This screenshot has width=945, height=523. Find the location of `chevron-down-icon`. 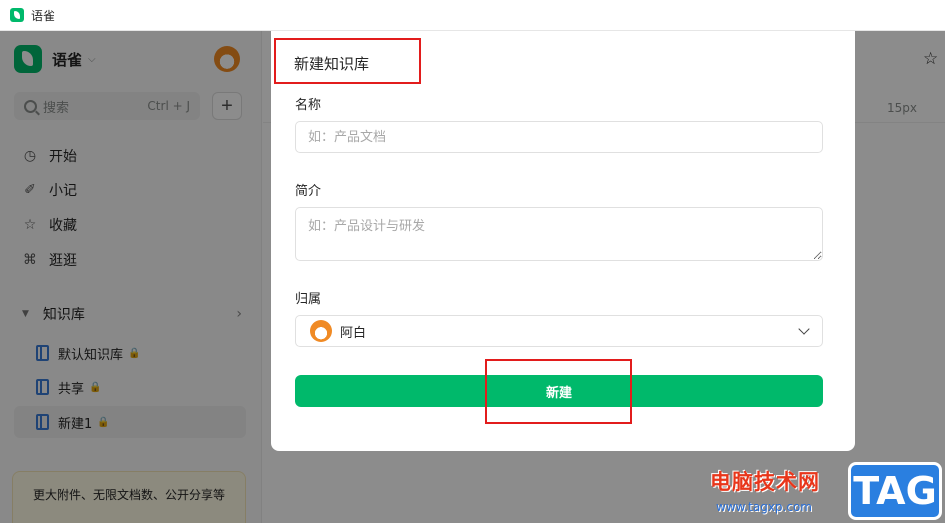

chevron-down-icon is located at coordinates (804, 329).